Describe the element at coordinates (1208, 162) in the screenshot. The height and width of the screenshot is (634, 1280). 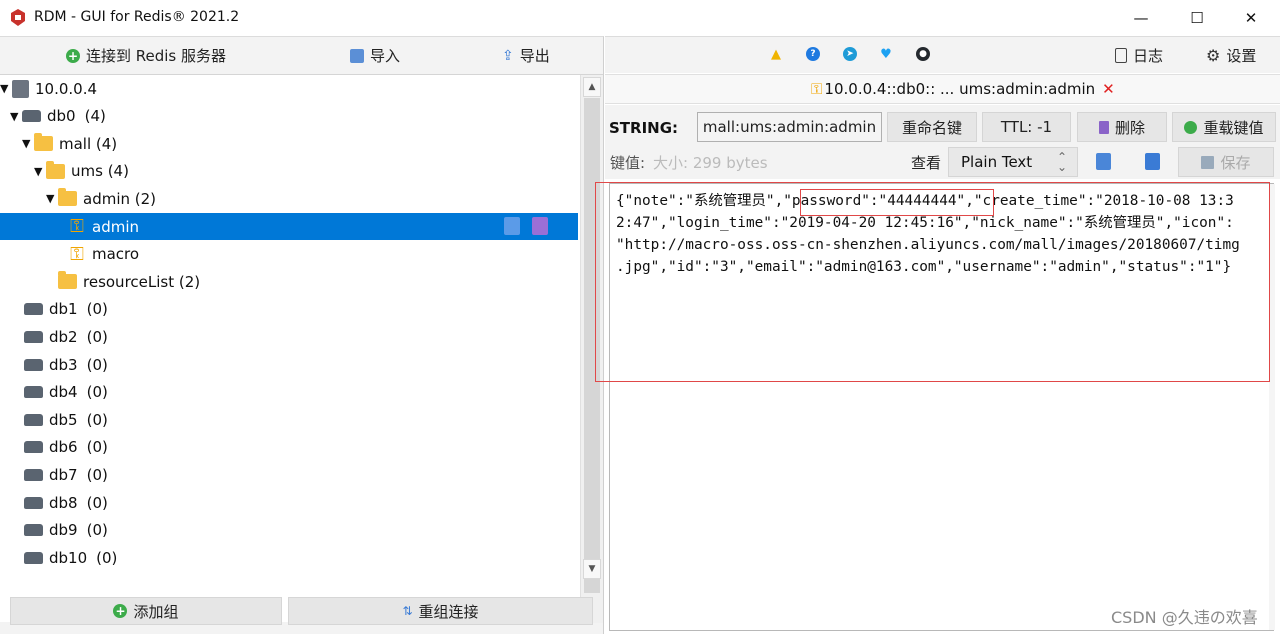
I see `save-icon` at that location.